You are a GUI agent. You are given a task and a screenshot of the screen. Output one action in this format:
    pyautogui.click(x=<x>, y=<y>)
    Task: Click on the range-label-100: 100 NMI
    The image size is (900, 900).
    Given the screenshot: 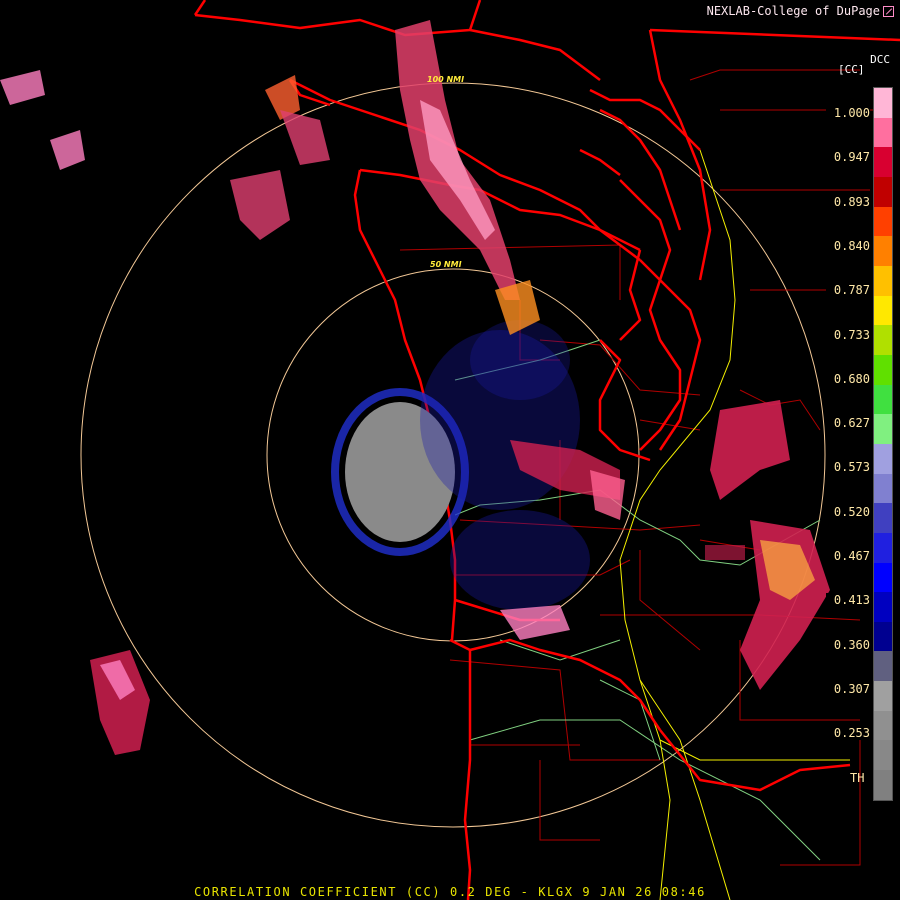 What is the action you would take?
    pyautogui.click(x=445, y=79)
    